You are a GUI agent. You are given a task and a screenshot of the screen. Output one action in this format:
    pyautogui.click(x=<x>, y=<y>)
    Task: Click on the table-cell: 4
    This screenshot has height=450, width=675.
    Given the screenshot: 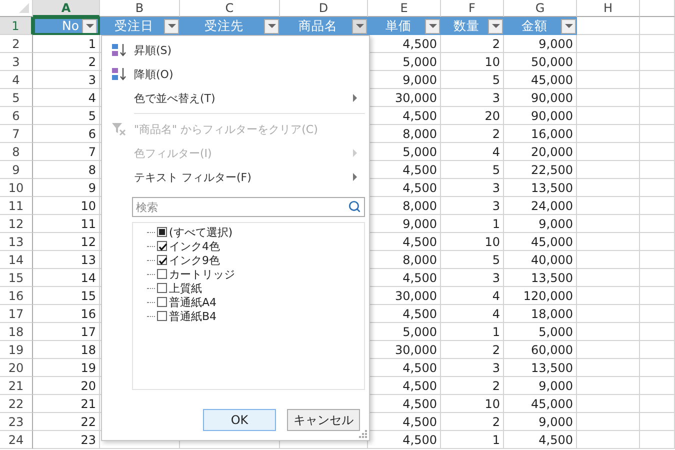 What is the action you would take?
    pyautogui.click(x=66, y=98)
    